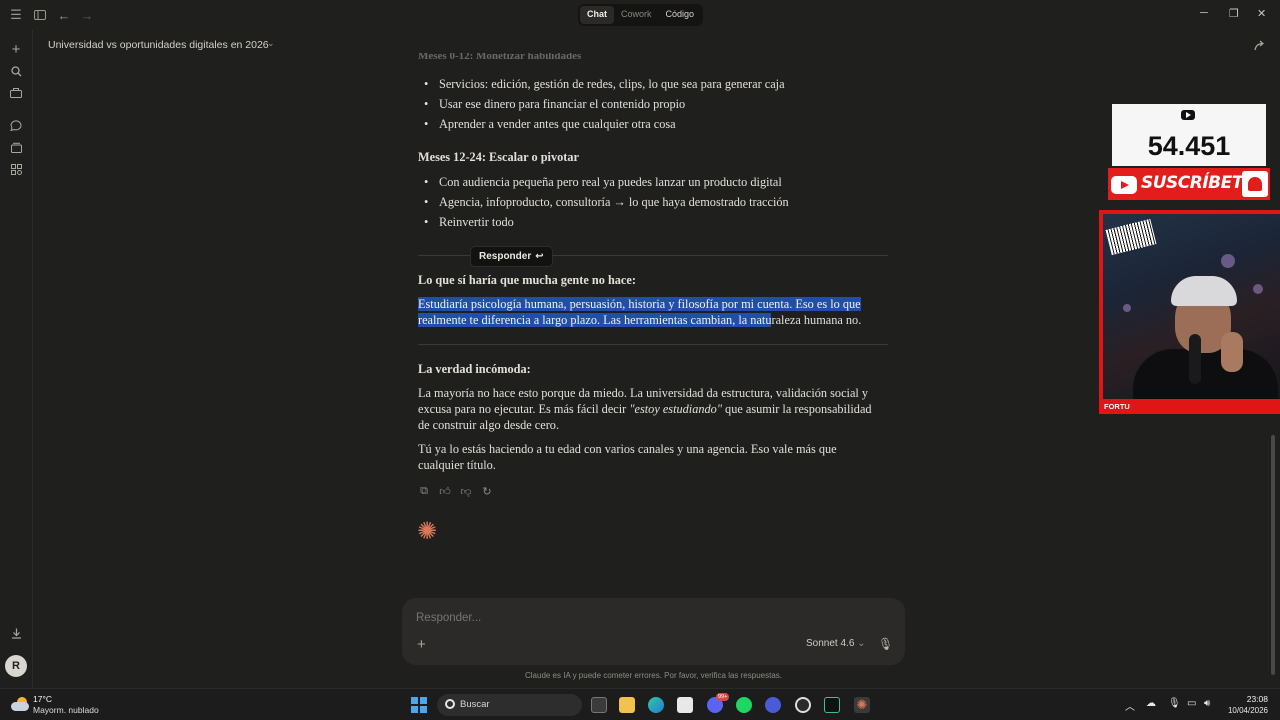 This screenshot has height=720, width=1280. Describe the element at coordinates (16, 93) in the screenshot. I see `projects-icon` at that location.